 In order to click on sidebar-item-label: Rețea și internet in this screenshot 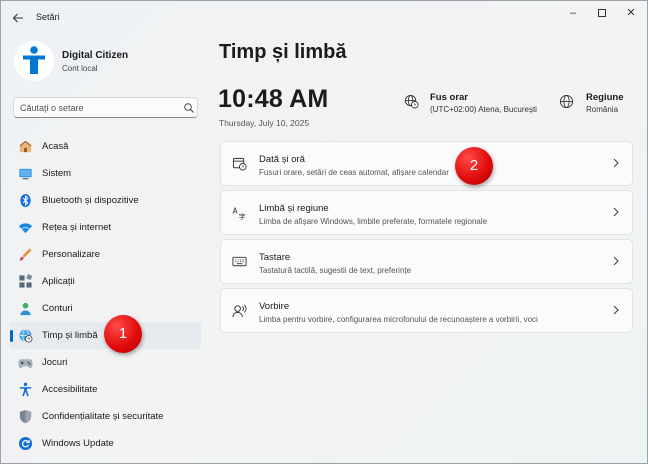, I will do `click(77, 227)`.